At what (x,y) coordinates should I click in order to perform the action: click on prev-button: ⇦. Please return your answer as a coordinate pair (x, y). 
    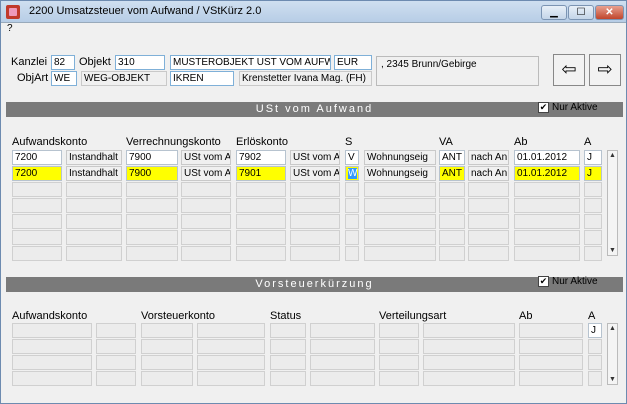
    Looking at the image, I should click on (569, 70).